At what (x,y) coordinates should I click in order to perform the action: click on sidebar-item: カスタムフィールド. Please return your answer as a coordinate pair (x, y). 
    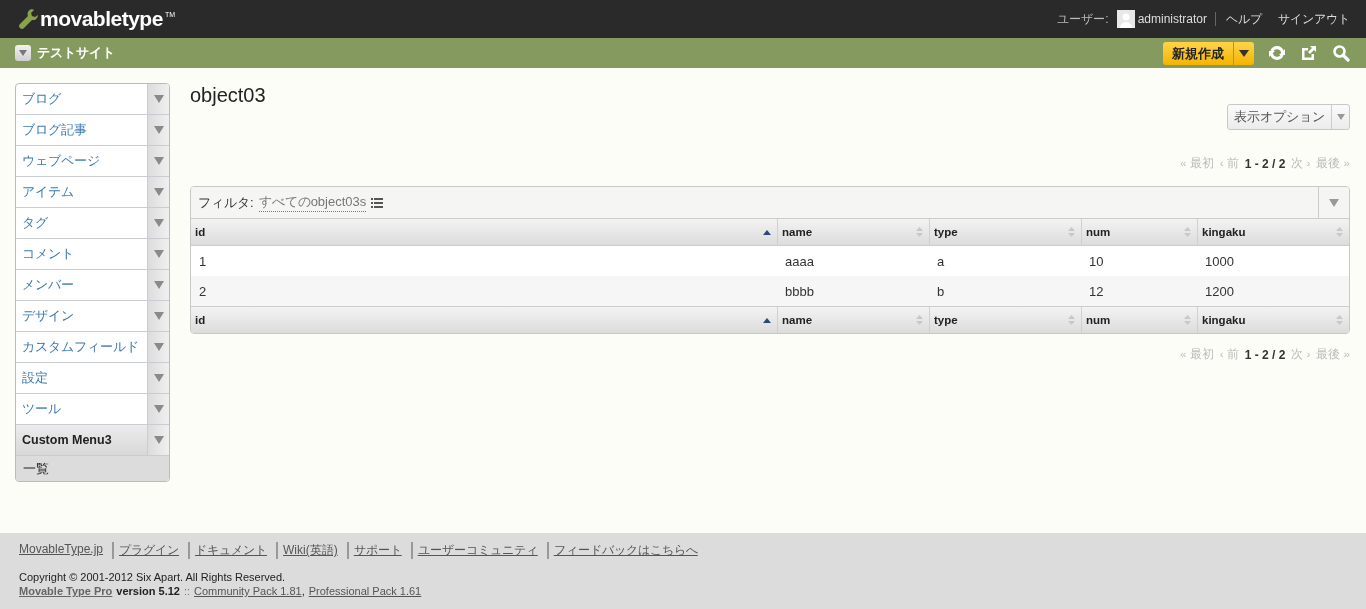
    Looking at the image, I should click on (81, 347).